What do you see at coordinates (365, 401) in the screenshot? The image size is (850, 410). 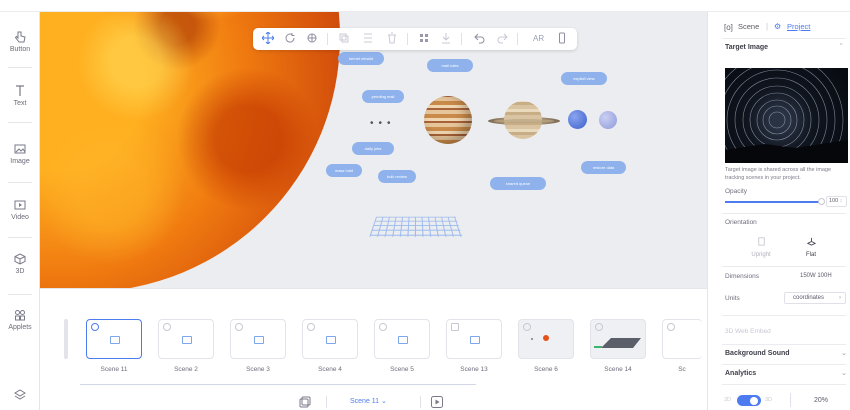 I see `current-scene-label: Scene 11` at bounding box center [365, 401].